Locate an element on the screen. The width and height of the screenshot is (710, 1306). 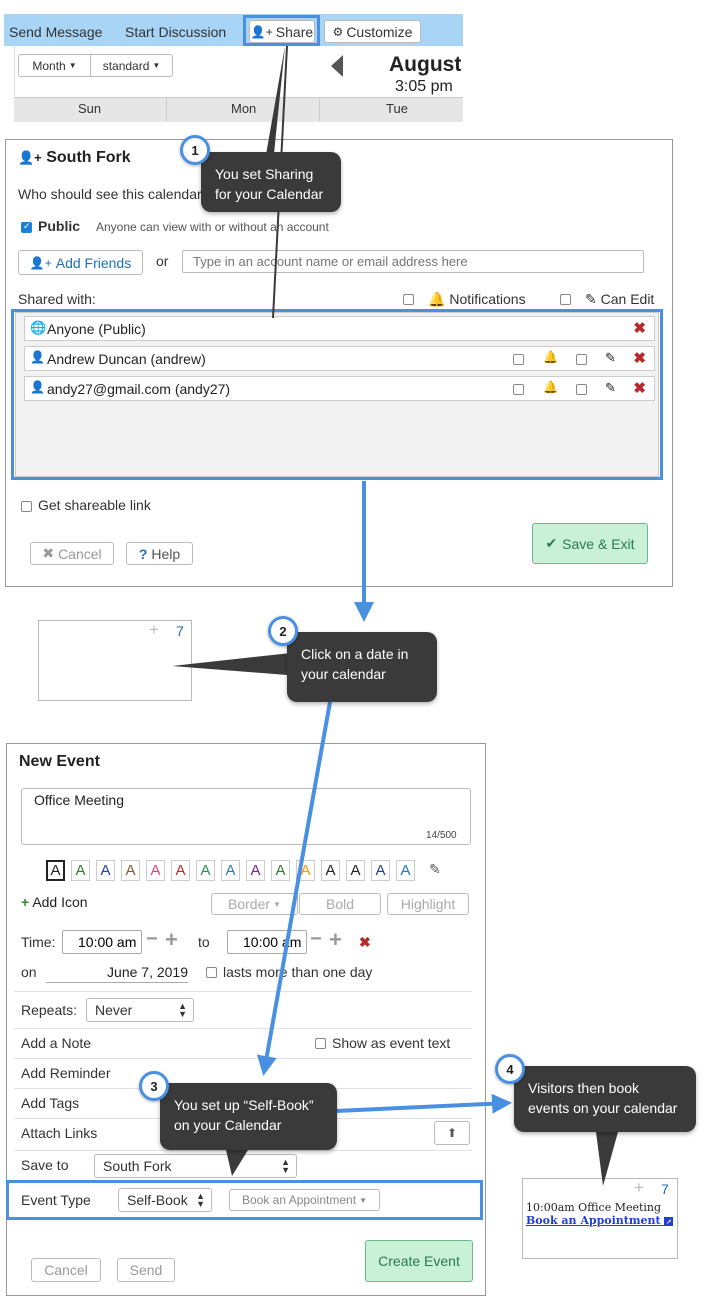
calendar-date-cell is located at coordinates (115, 660).